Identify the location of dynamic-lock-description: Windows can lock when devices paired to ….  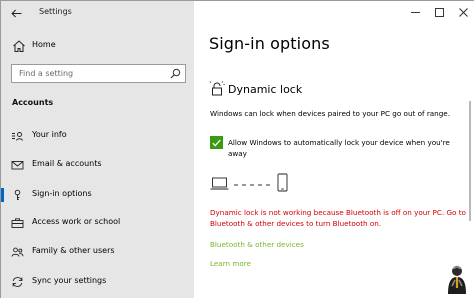
(330, 113).